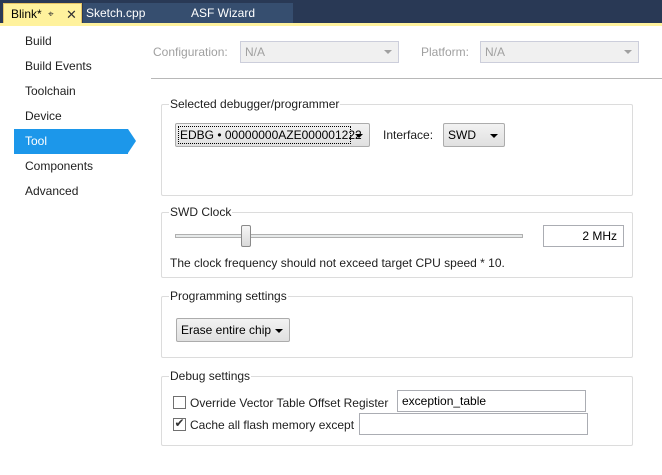 The height and width of the screenshot is (475, 662). I want to click on swd-clock-value-field: 2 MHz, so click(583, 236).